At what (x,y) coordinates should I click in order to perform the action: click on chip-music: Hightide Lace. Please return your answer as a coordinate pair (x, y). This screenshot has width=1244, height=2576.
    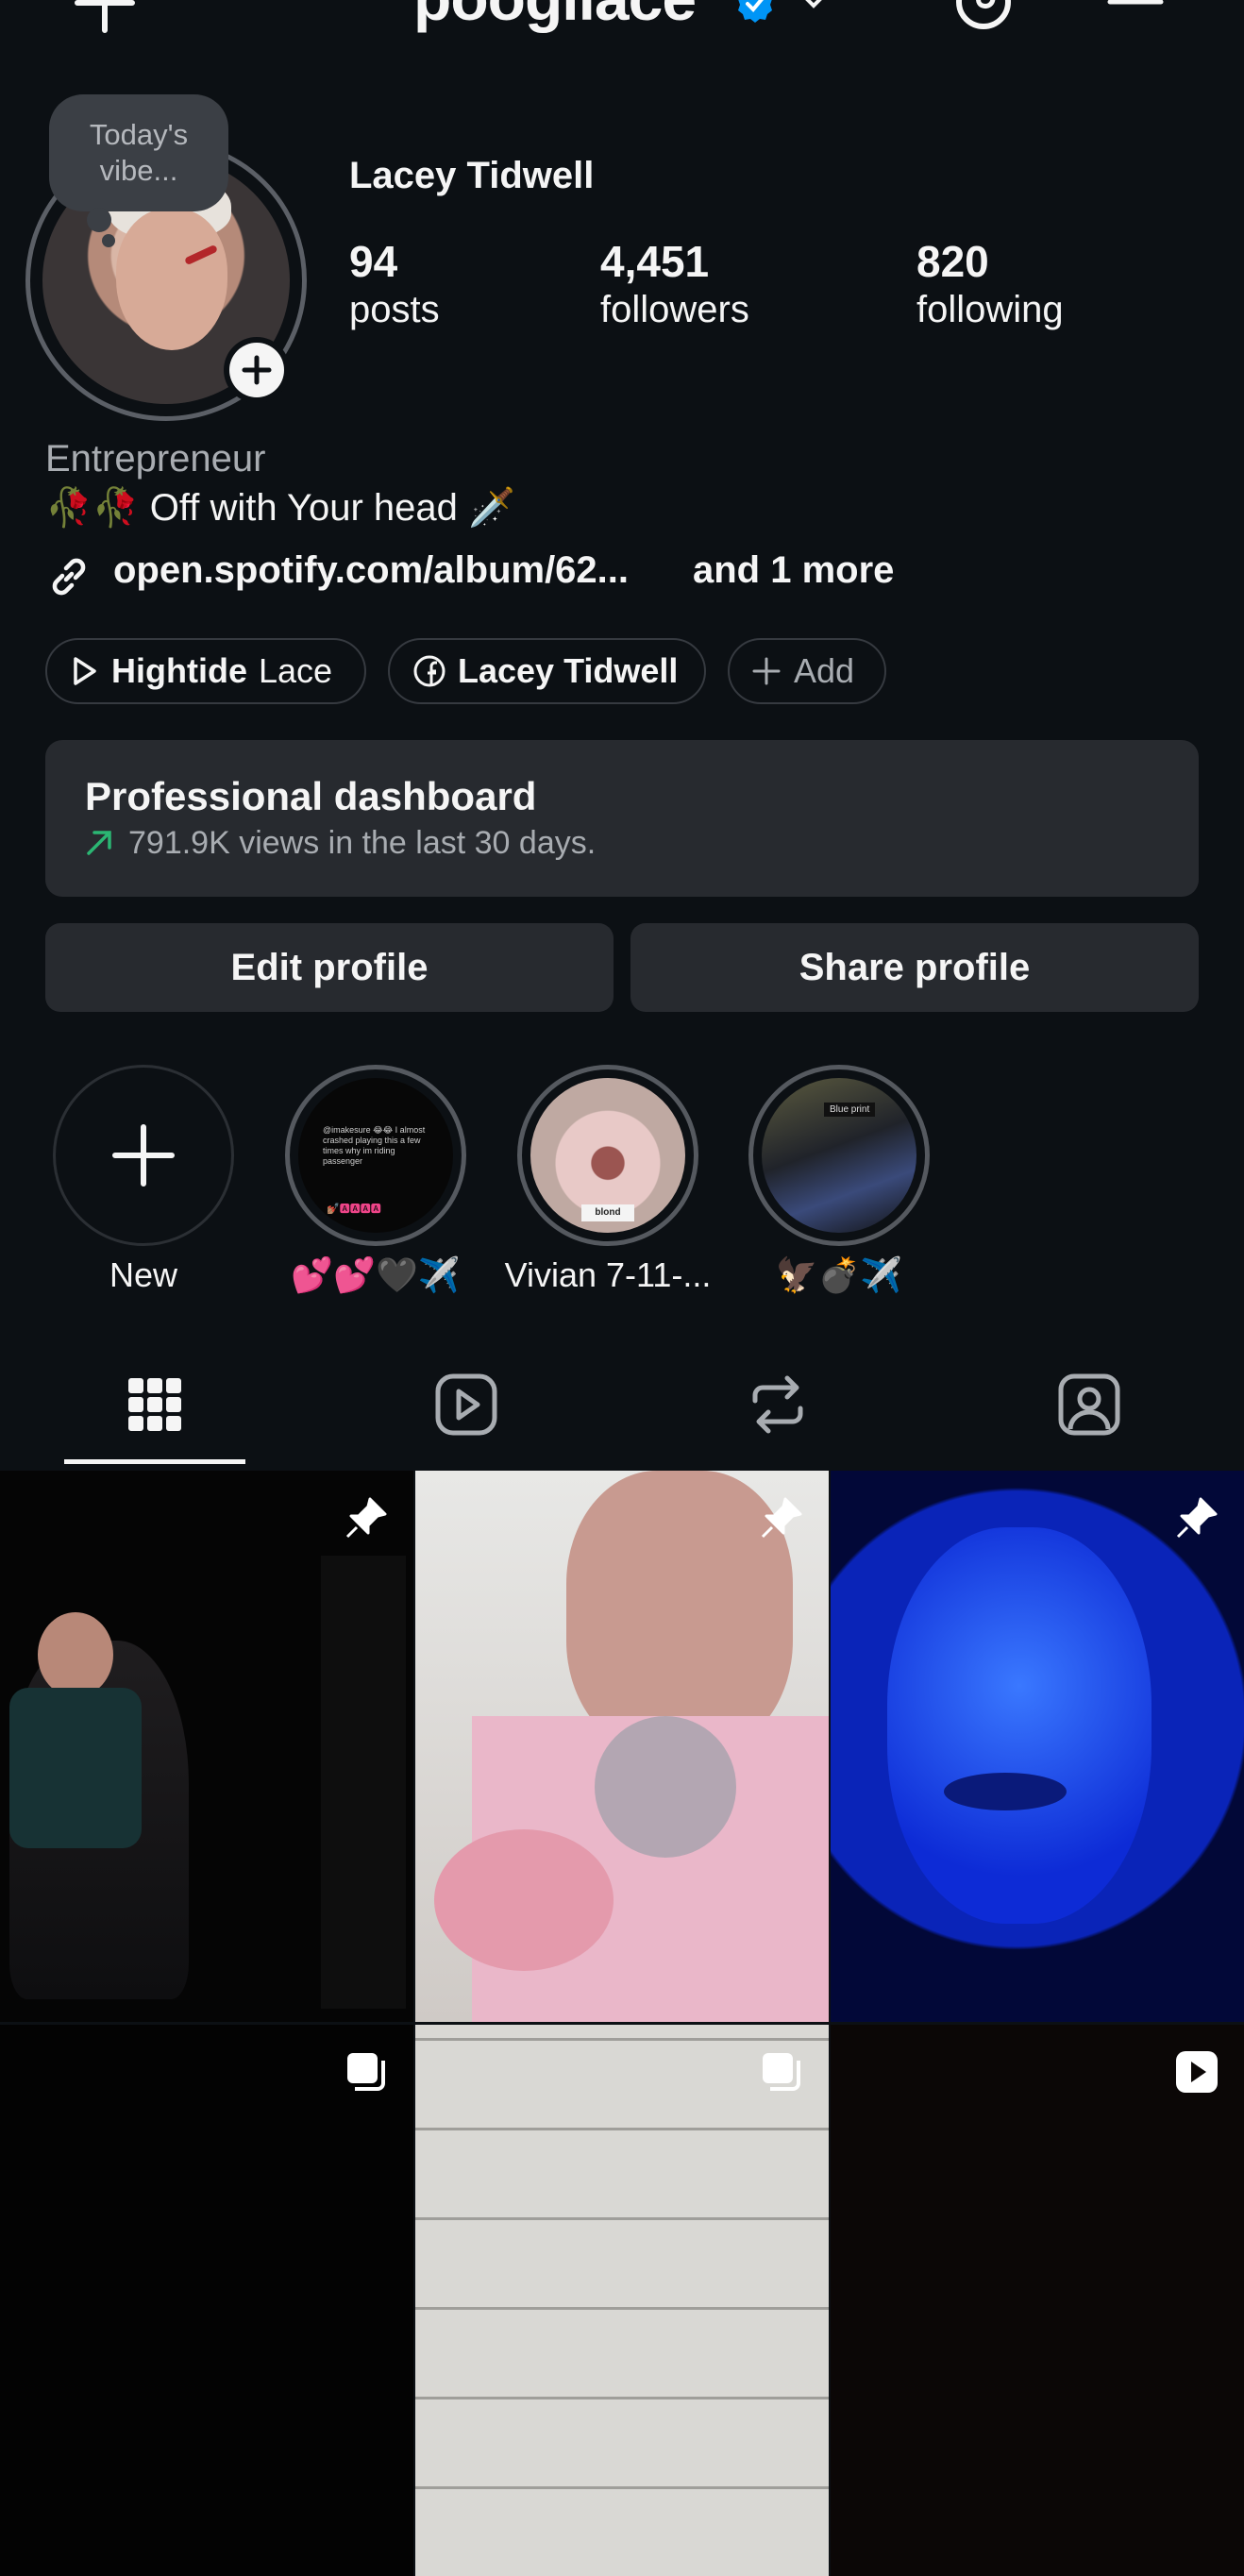
    Looking at the image, I should click on (205, 671).